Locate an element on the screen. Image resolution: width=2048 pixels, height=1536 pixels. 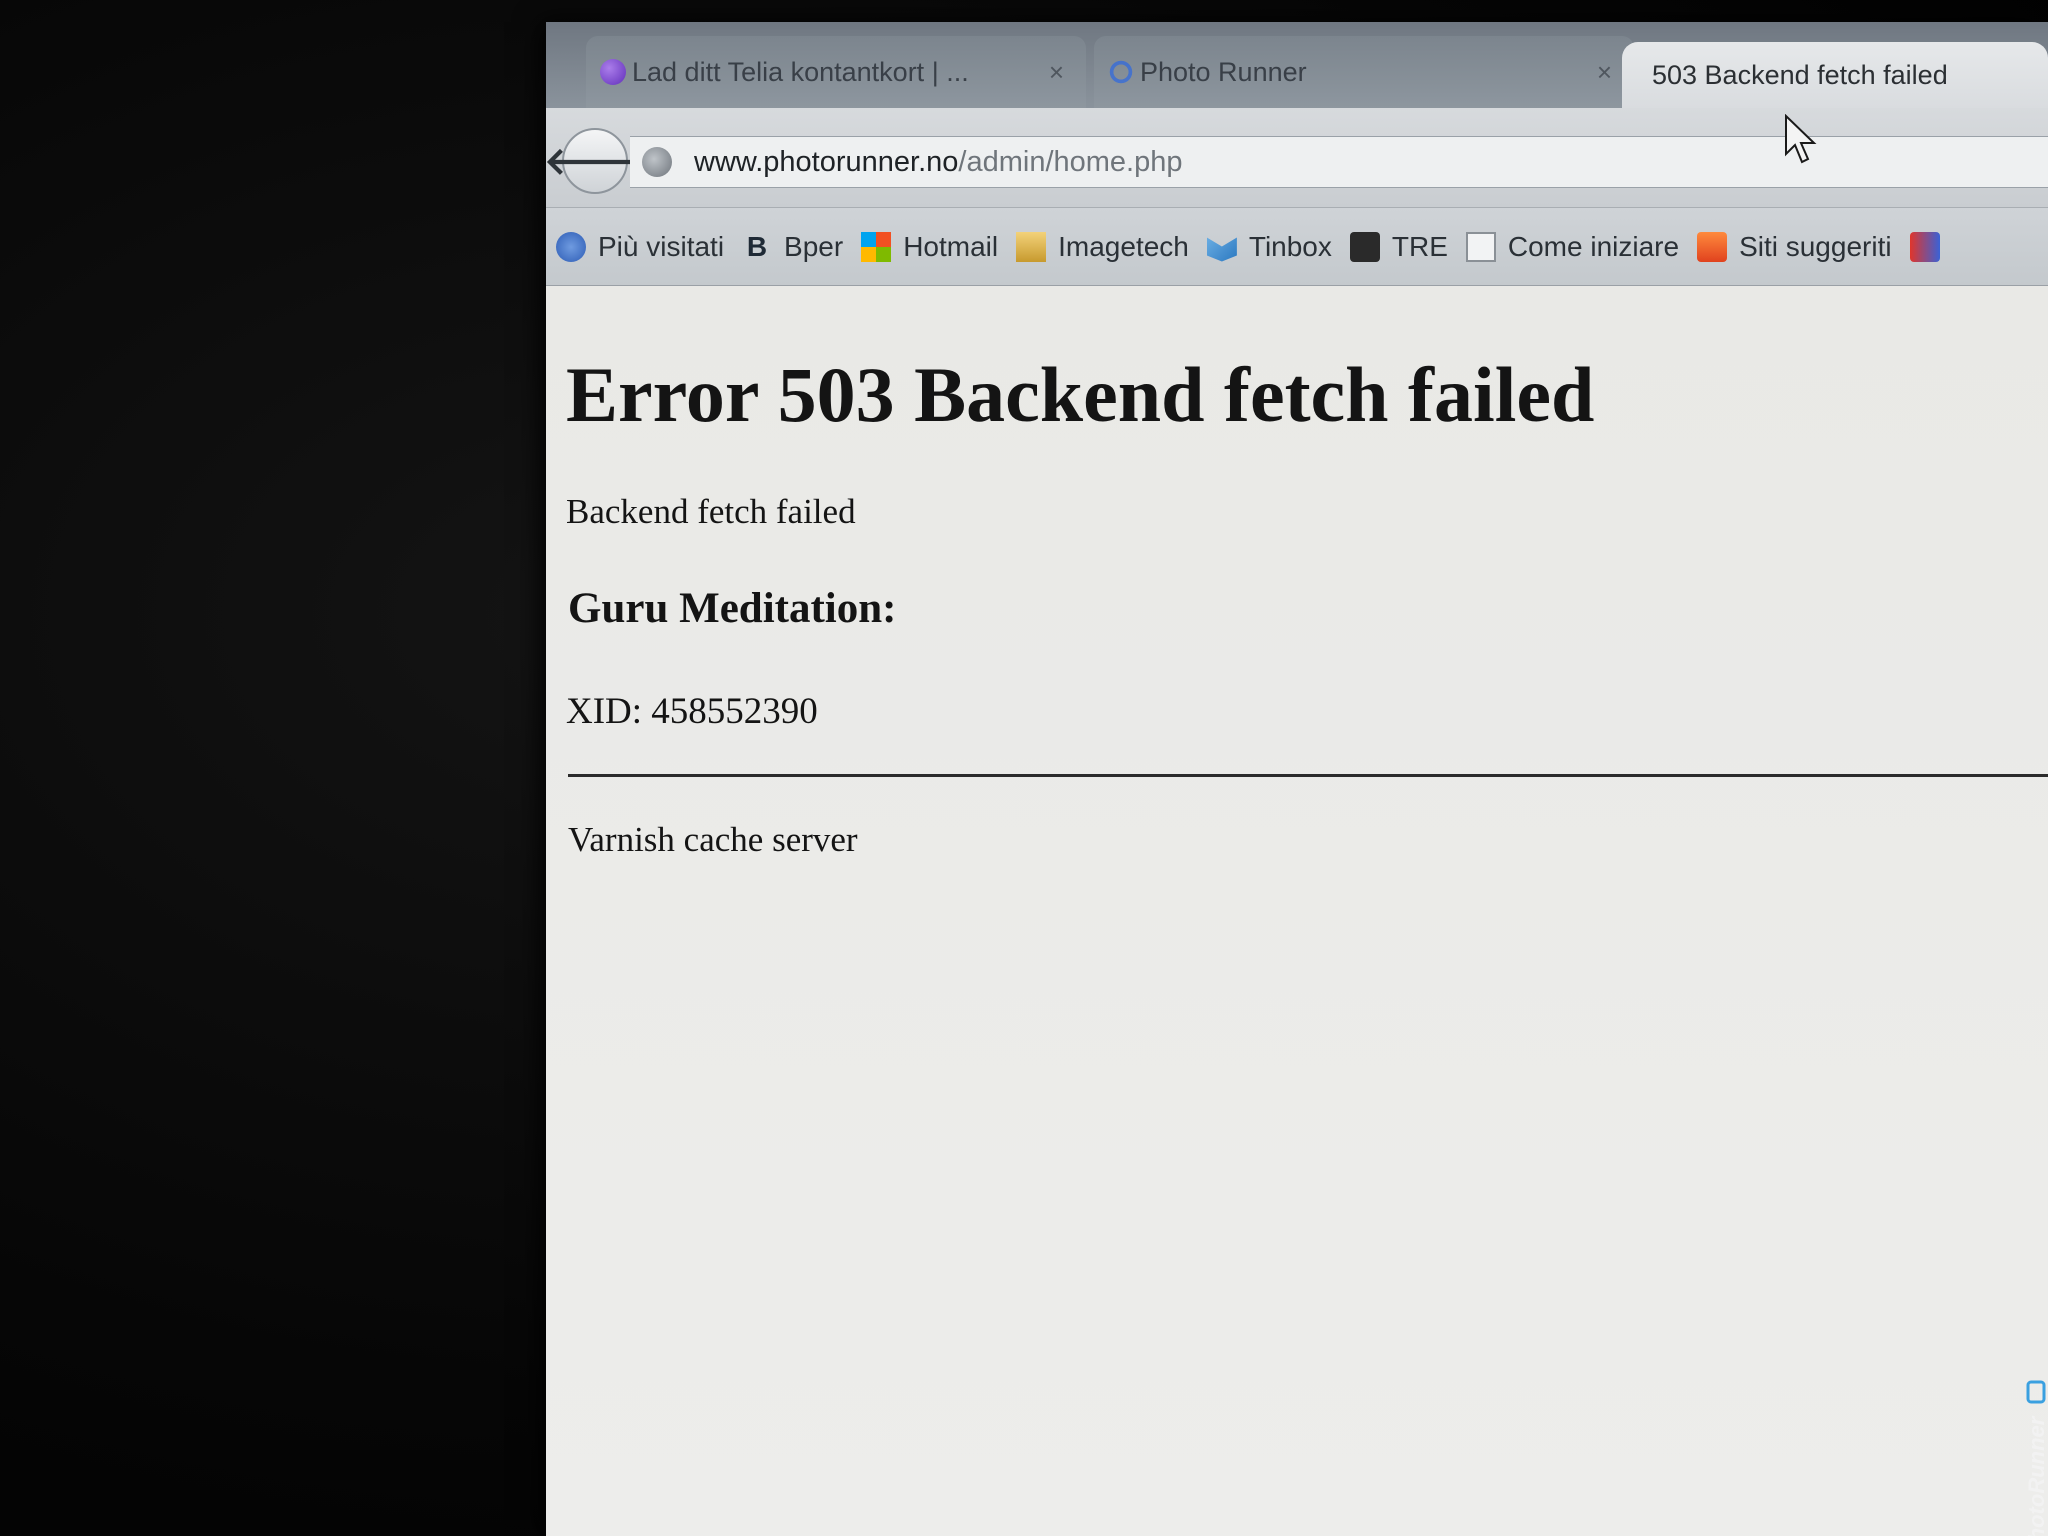
url-domain: www.photorunner.no is located at coordinates (826, 161).